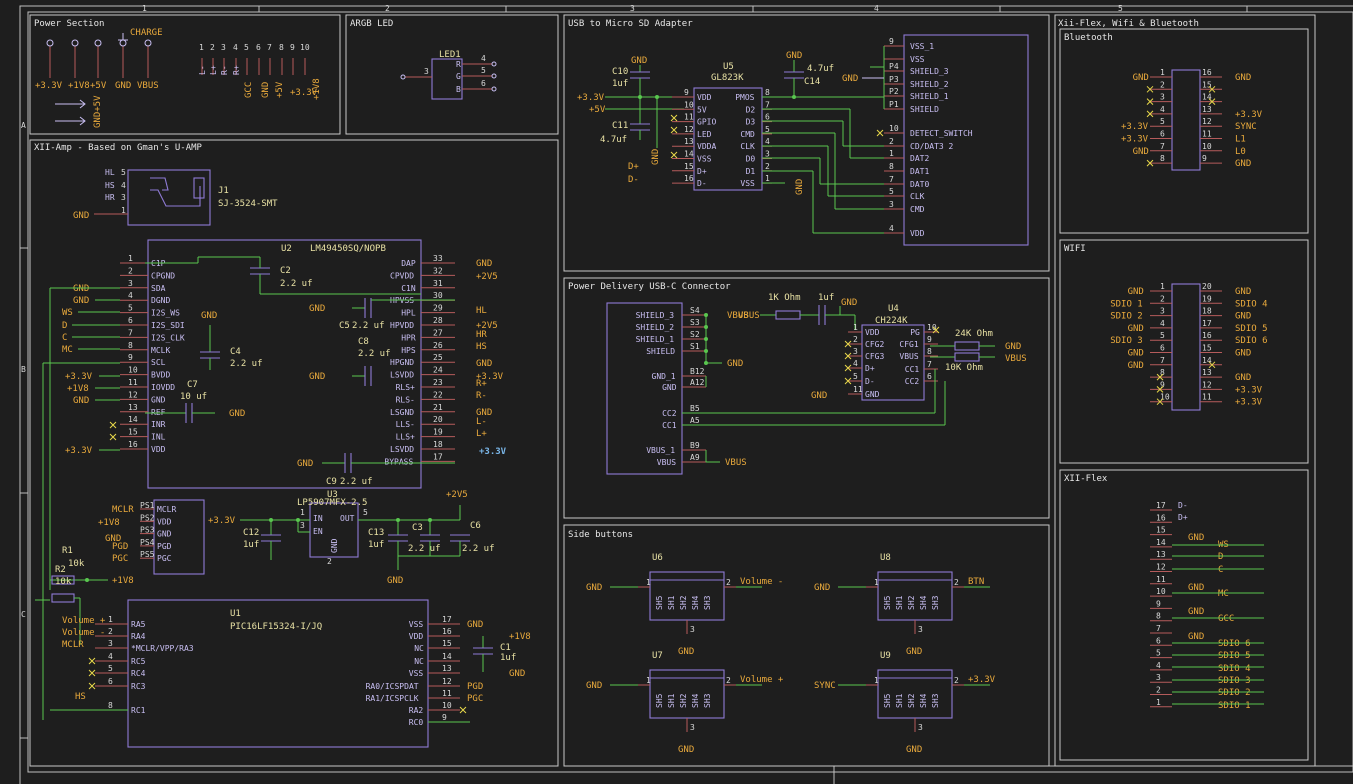  What do you see at coordinates (481, 384) in the screenshot?
I see `net-label: R+` at bounding box center [481, 384].